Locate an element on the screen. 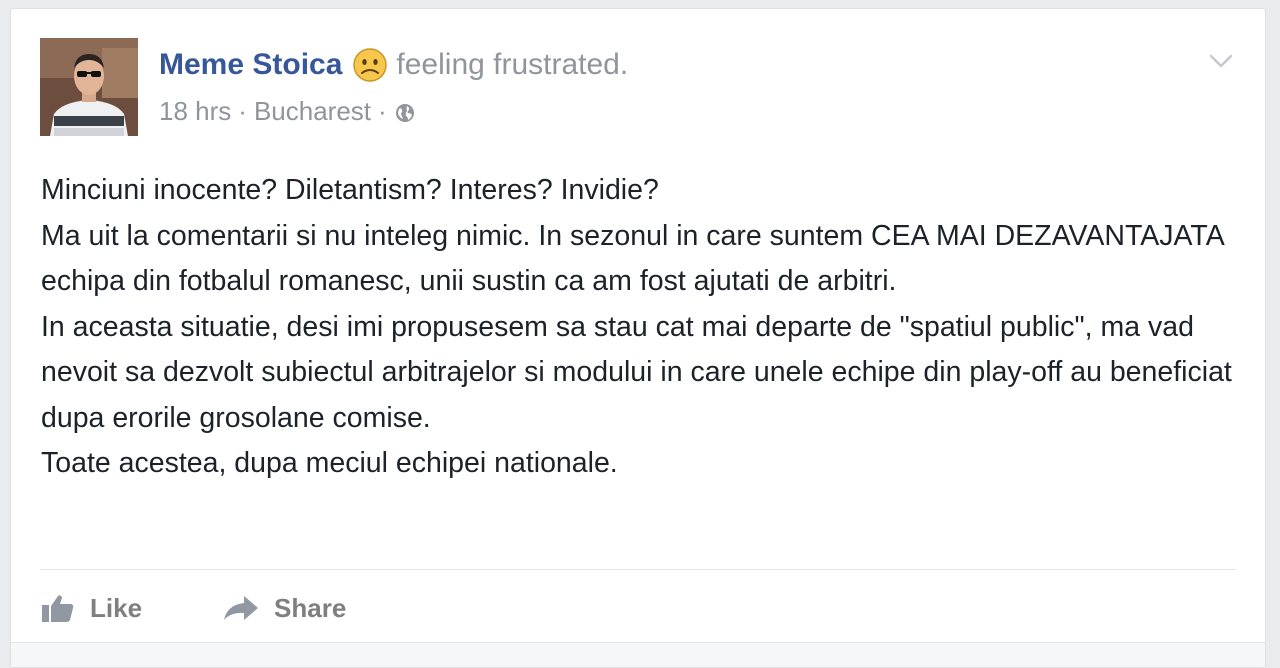  globe-icon is located at coordinates (405, 111).